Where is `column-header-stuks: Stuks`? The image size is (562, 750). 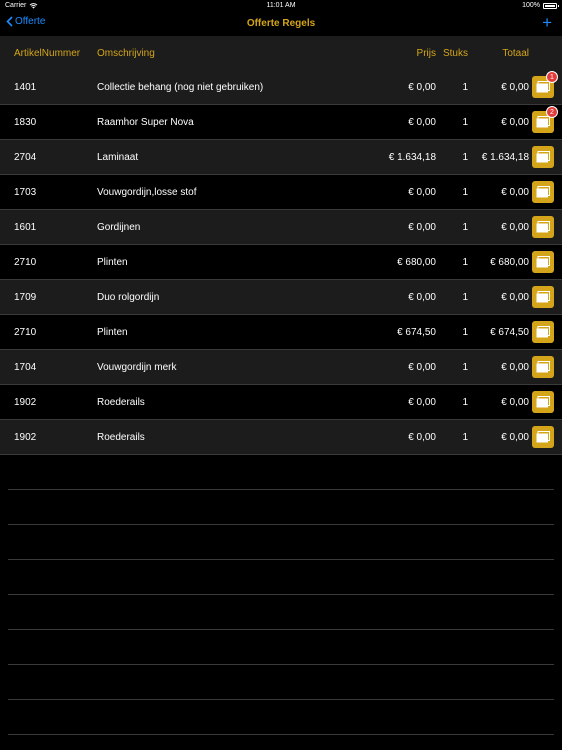 column-header-stuks: Stuks is located at coordinates (455, 53).